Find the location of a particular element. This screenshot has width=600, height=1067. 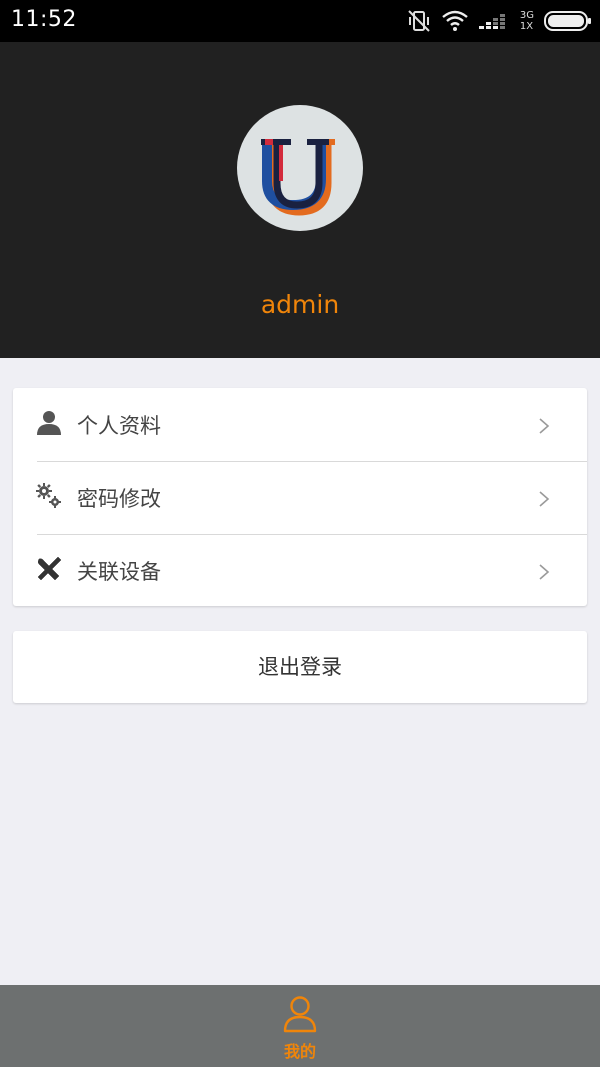

status-bar: 11:52 3G 1X is located at coordinates (300, 21).